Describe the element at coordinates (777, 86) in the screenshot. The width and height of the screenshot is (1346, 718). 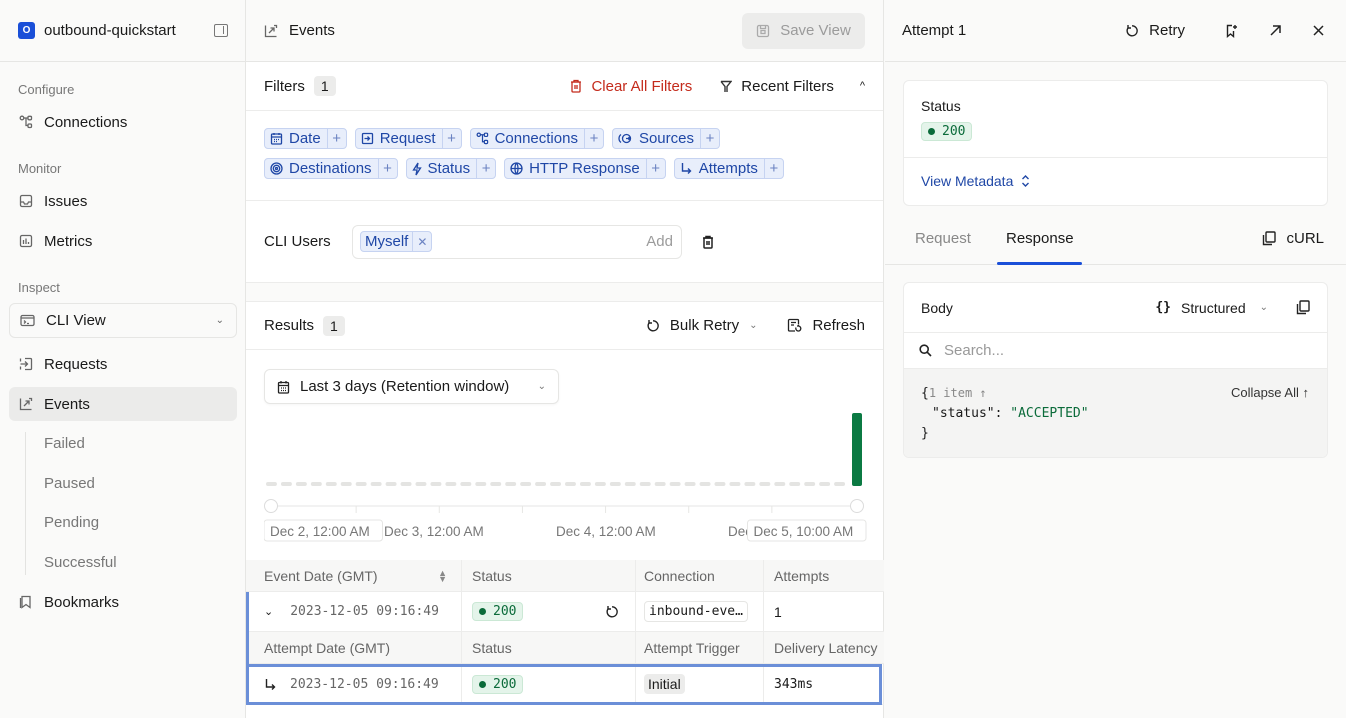
I see `recent-filters-button: Recent Filters` at that location.